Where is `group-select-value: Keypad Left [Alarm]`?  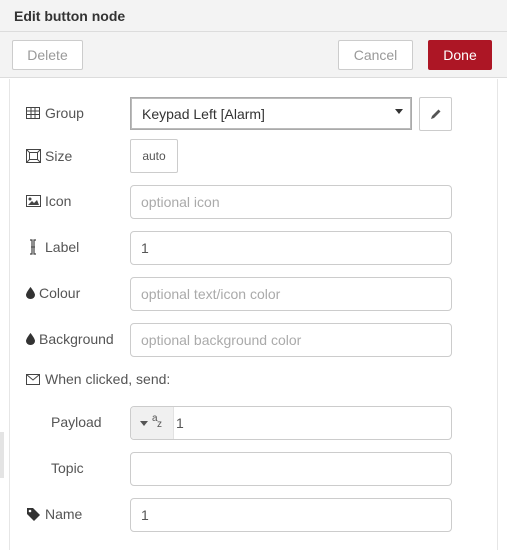
group-select-value: Keypad Left [Alarm] is located at coordinates (203, 113).